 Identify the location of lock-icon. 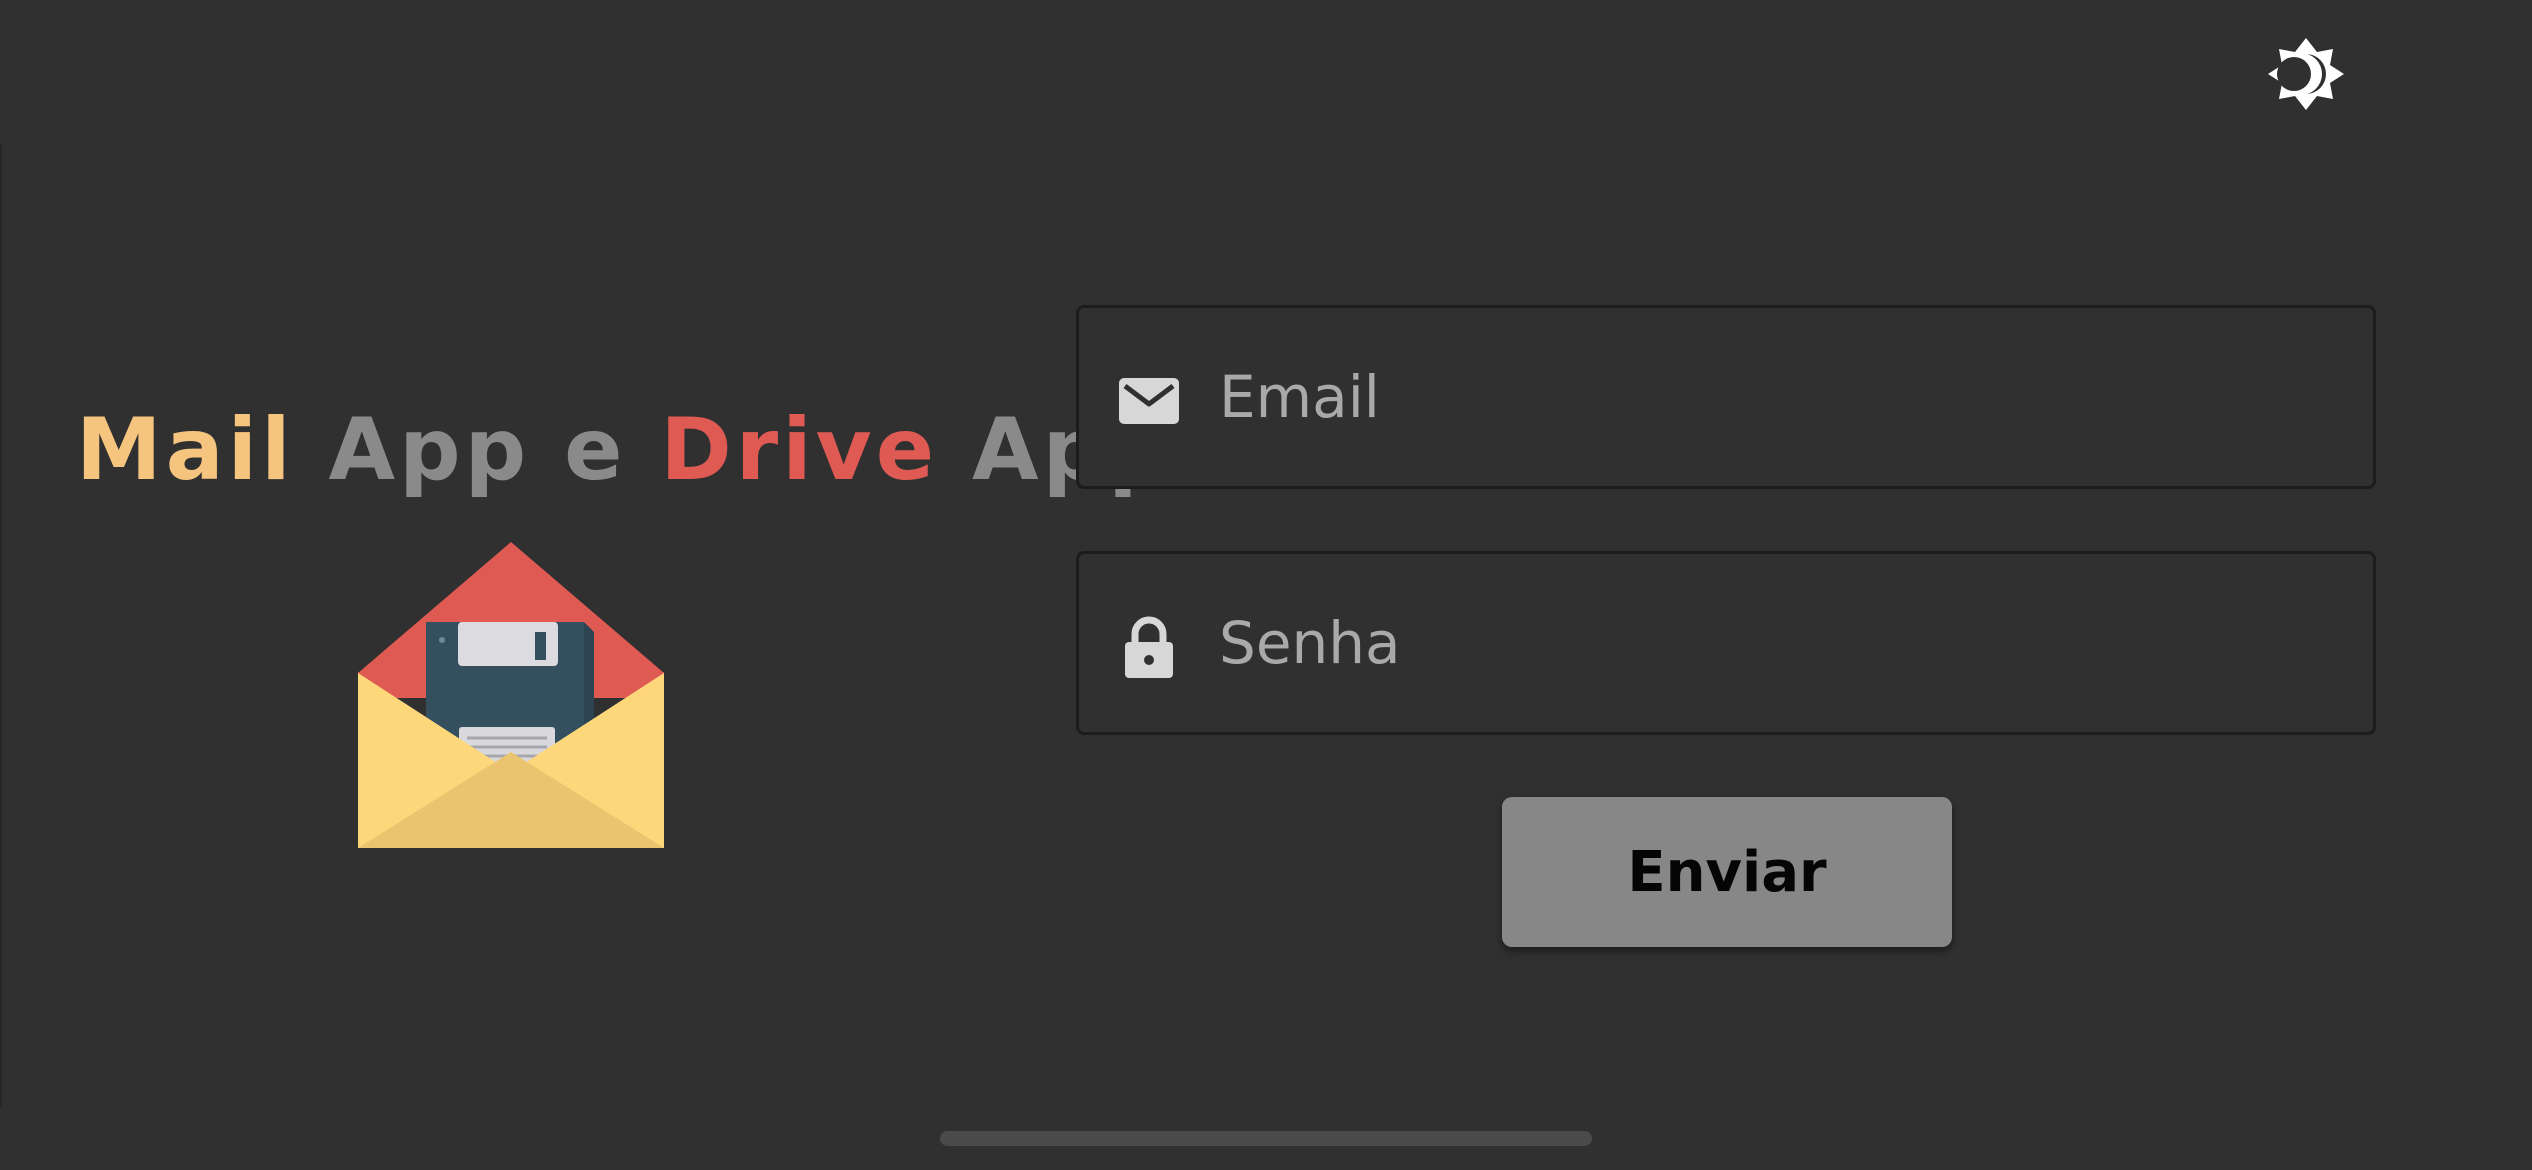
(1149, 646).